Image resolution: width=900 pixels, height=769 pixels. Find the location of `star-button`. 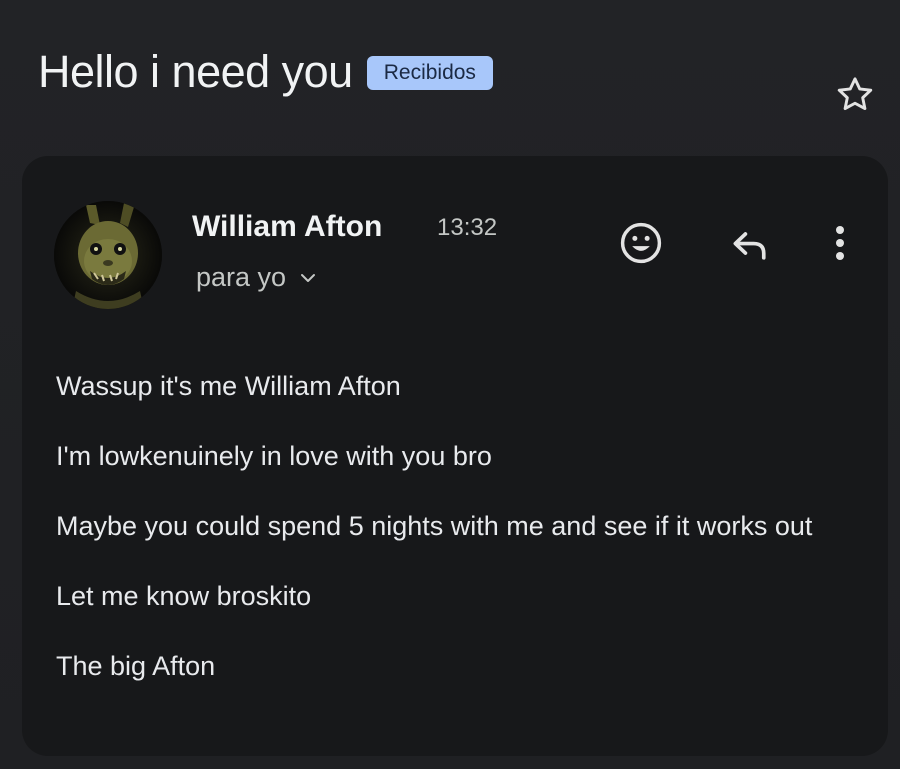

star-button is located at coordinates (855, 95).